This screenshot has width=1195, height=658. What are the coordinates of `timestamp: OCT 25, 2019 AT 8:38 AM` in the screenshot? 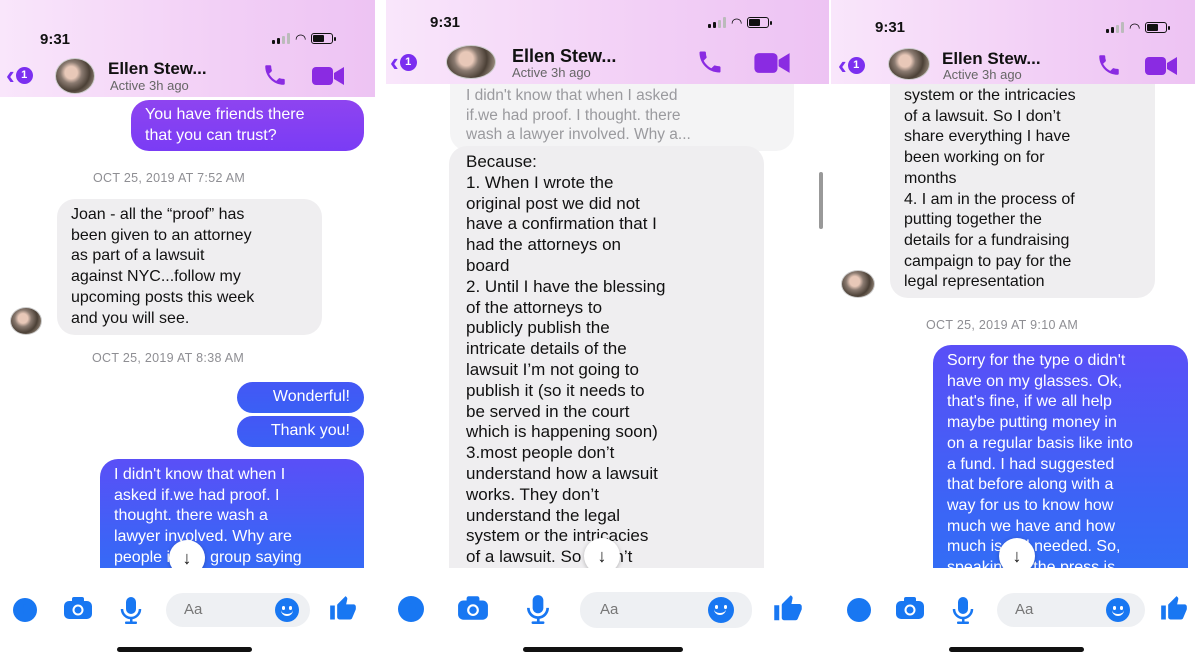 It's located at (168, 358).